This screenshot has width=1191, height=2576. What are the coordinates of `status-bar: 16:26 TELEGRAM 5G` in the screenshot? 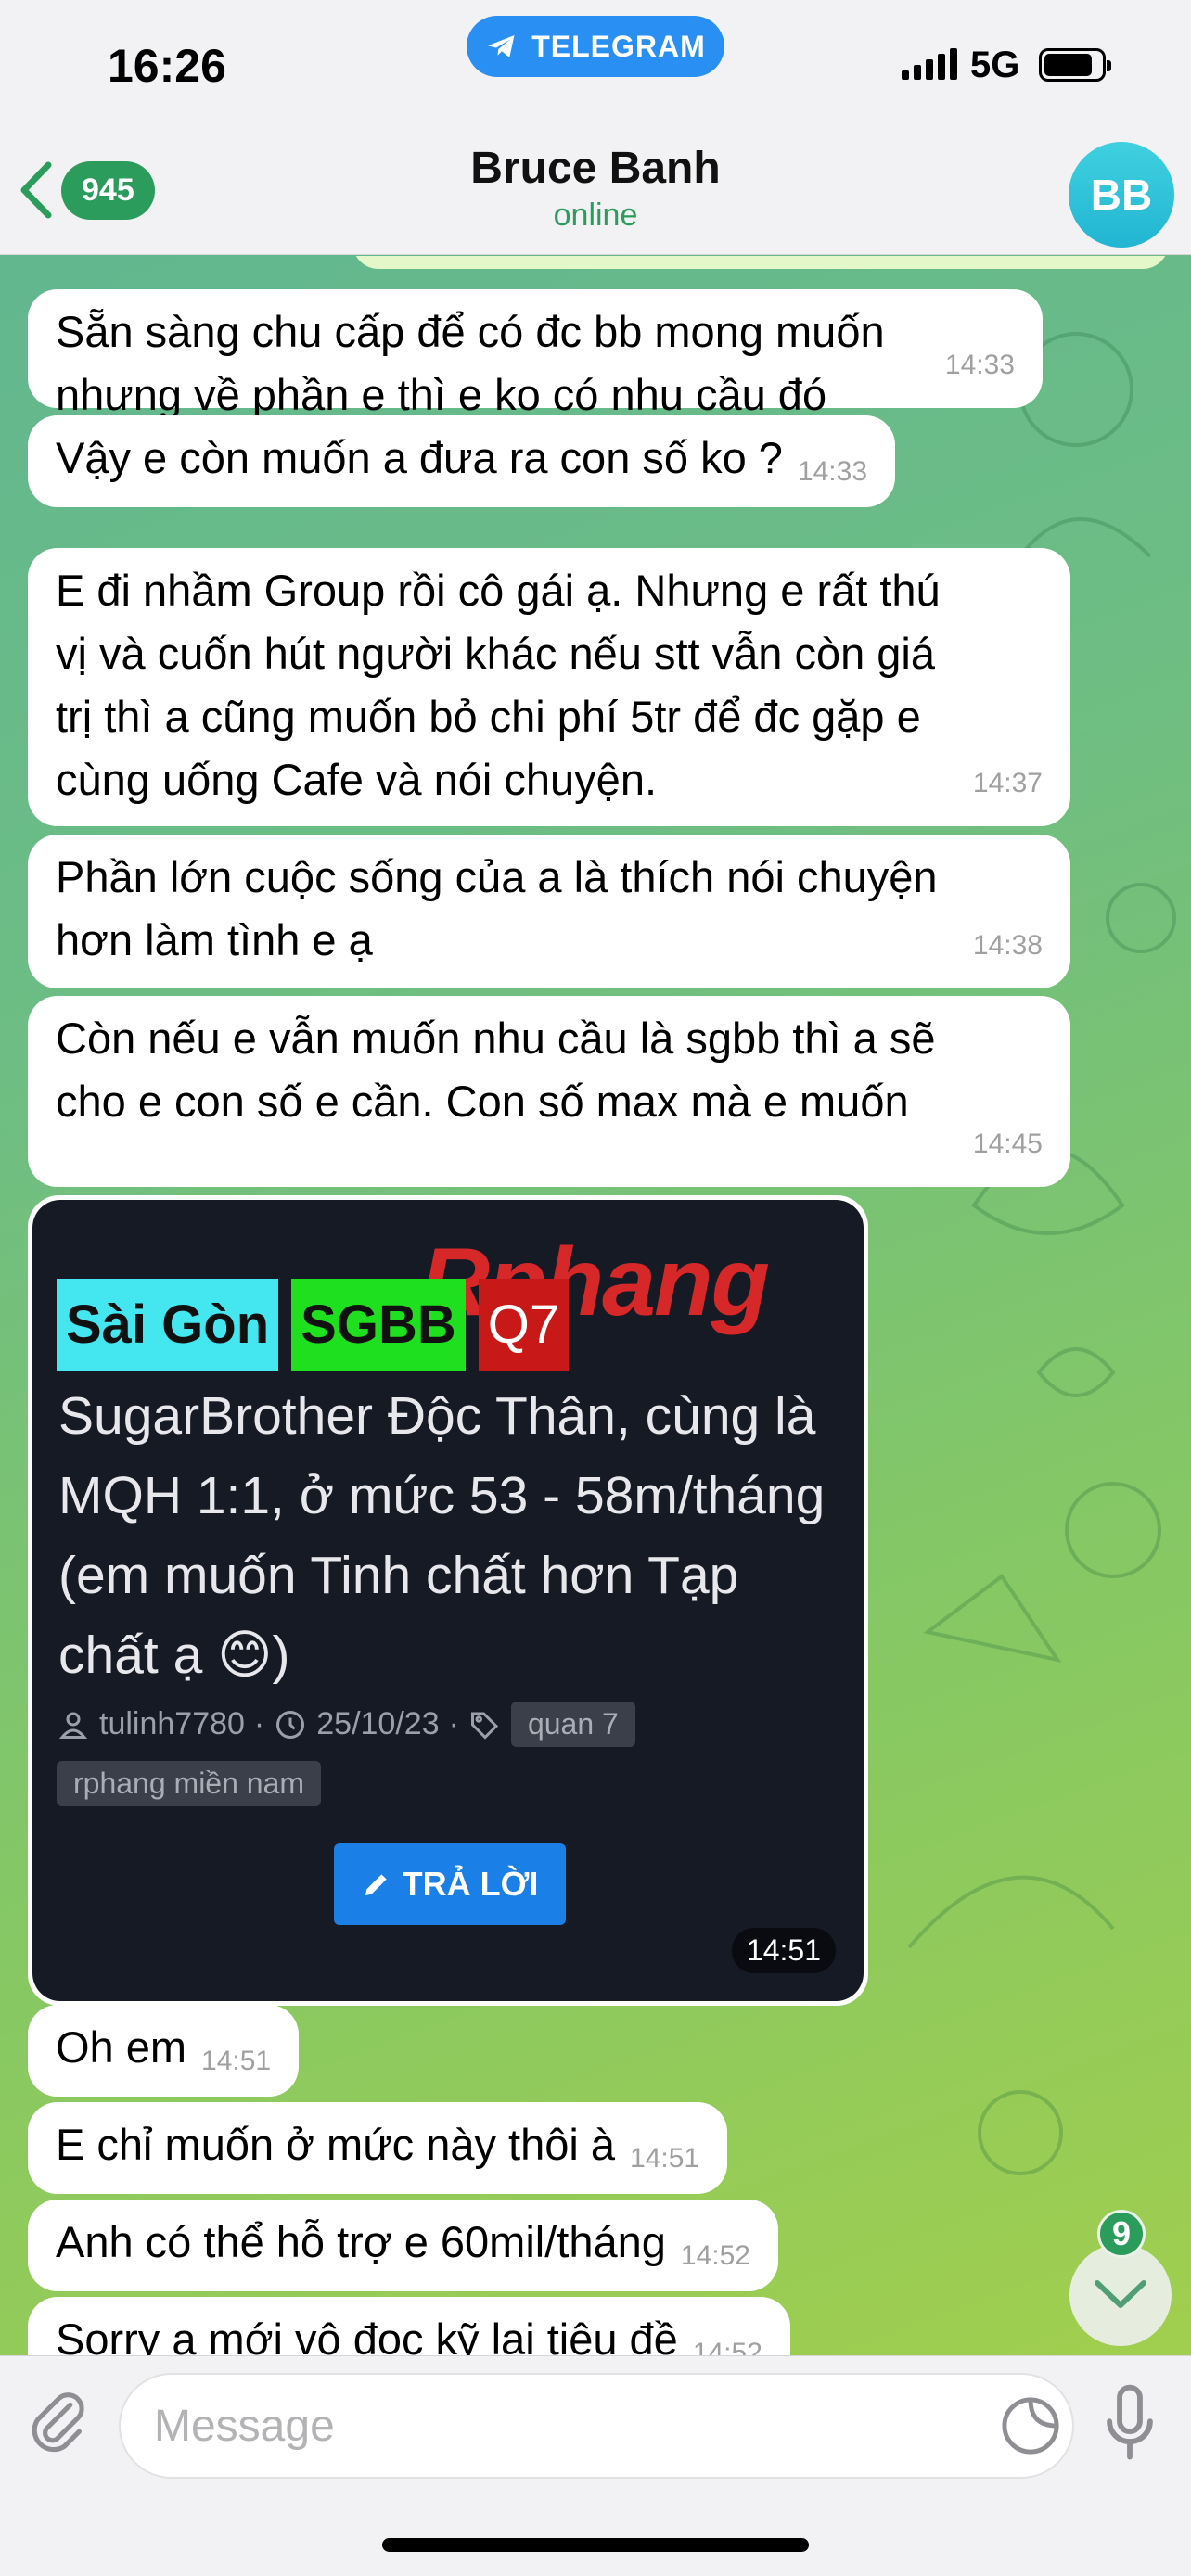 It's located at (595, 65).